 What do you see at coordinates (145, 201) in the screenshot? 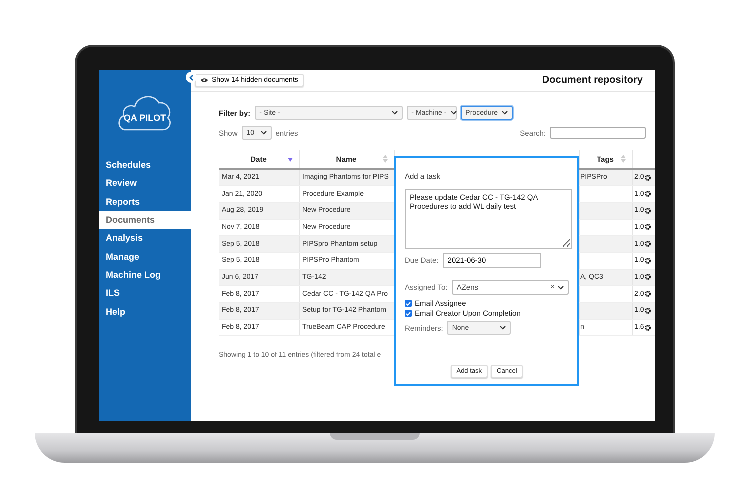
I see `nav-item: Reports` at bounding box center [145, 201].